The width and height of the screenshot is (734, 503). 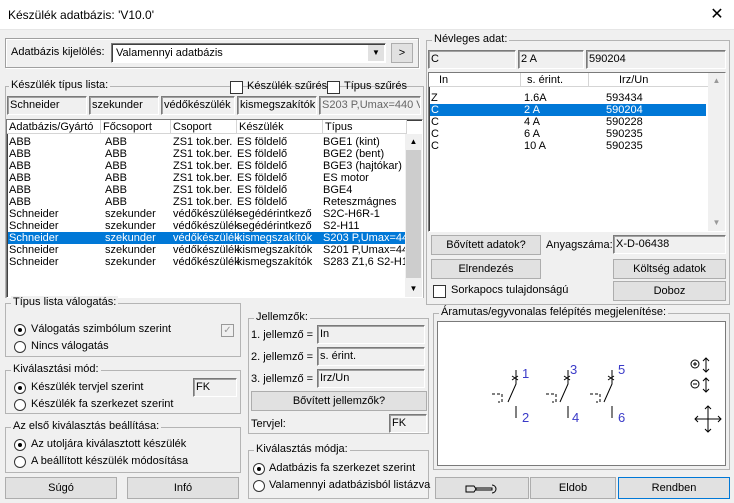 I want to click on selmode-all-radio, so click(x=259, y=486).